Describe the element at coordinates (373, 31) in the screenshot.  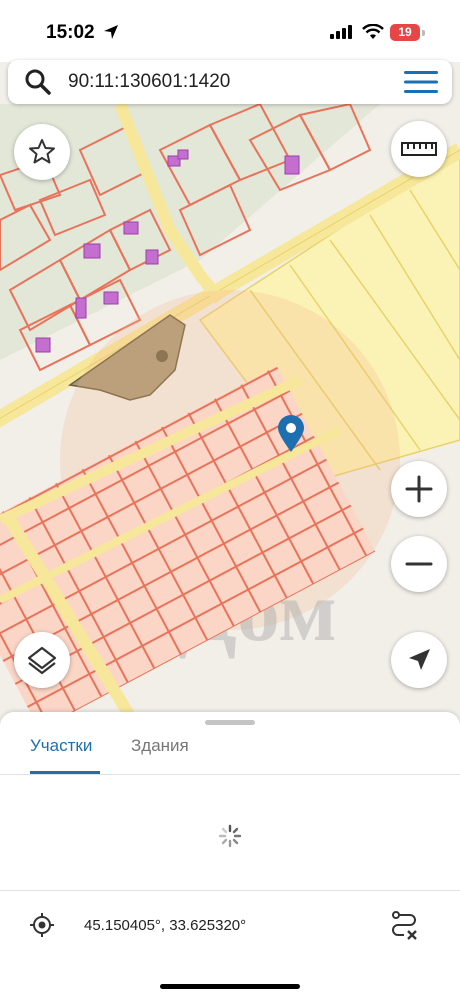
I see `wifi-icon` at that location.